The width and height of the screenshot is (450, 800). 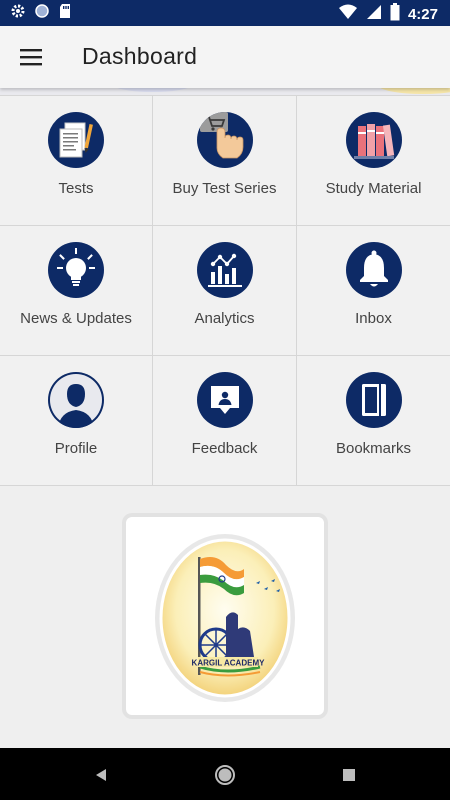 What do you see at coordinates (374, 14) in the screenshot?
I see `signal-icon` at bounding box center [374, 14].